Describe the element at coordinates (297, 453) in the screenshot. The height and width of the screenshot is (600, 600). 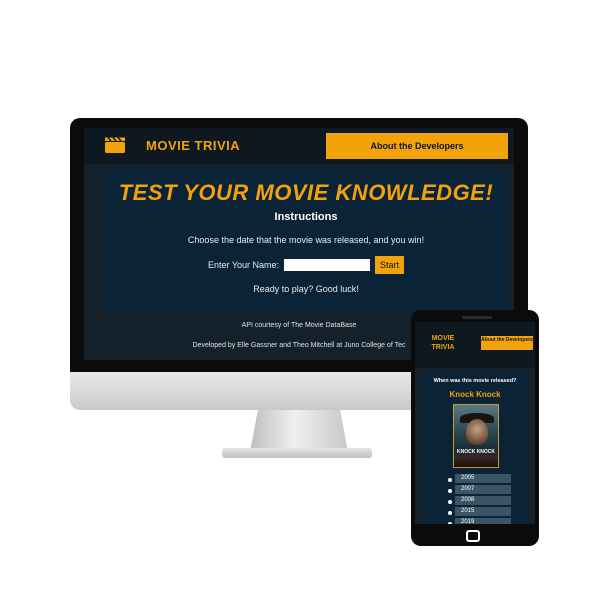
I see `monitor-base` at that location.